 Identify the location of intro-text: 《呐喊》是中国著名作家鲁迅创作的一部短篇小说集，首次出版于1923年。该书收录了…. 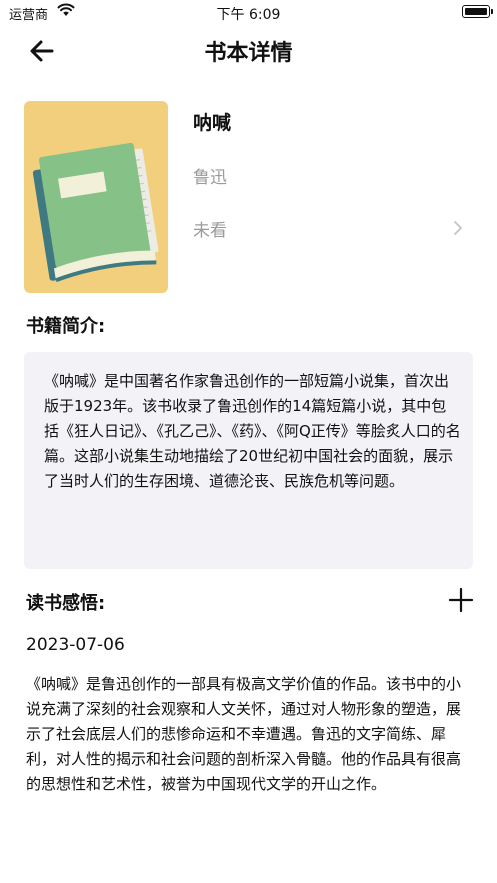
(252, 431).